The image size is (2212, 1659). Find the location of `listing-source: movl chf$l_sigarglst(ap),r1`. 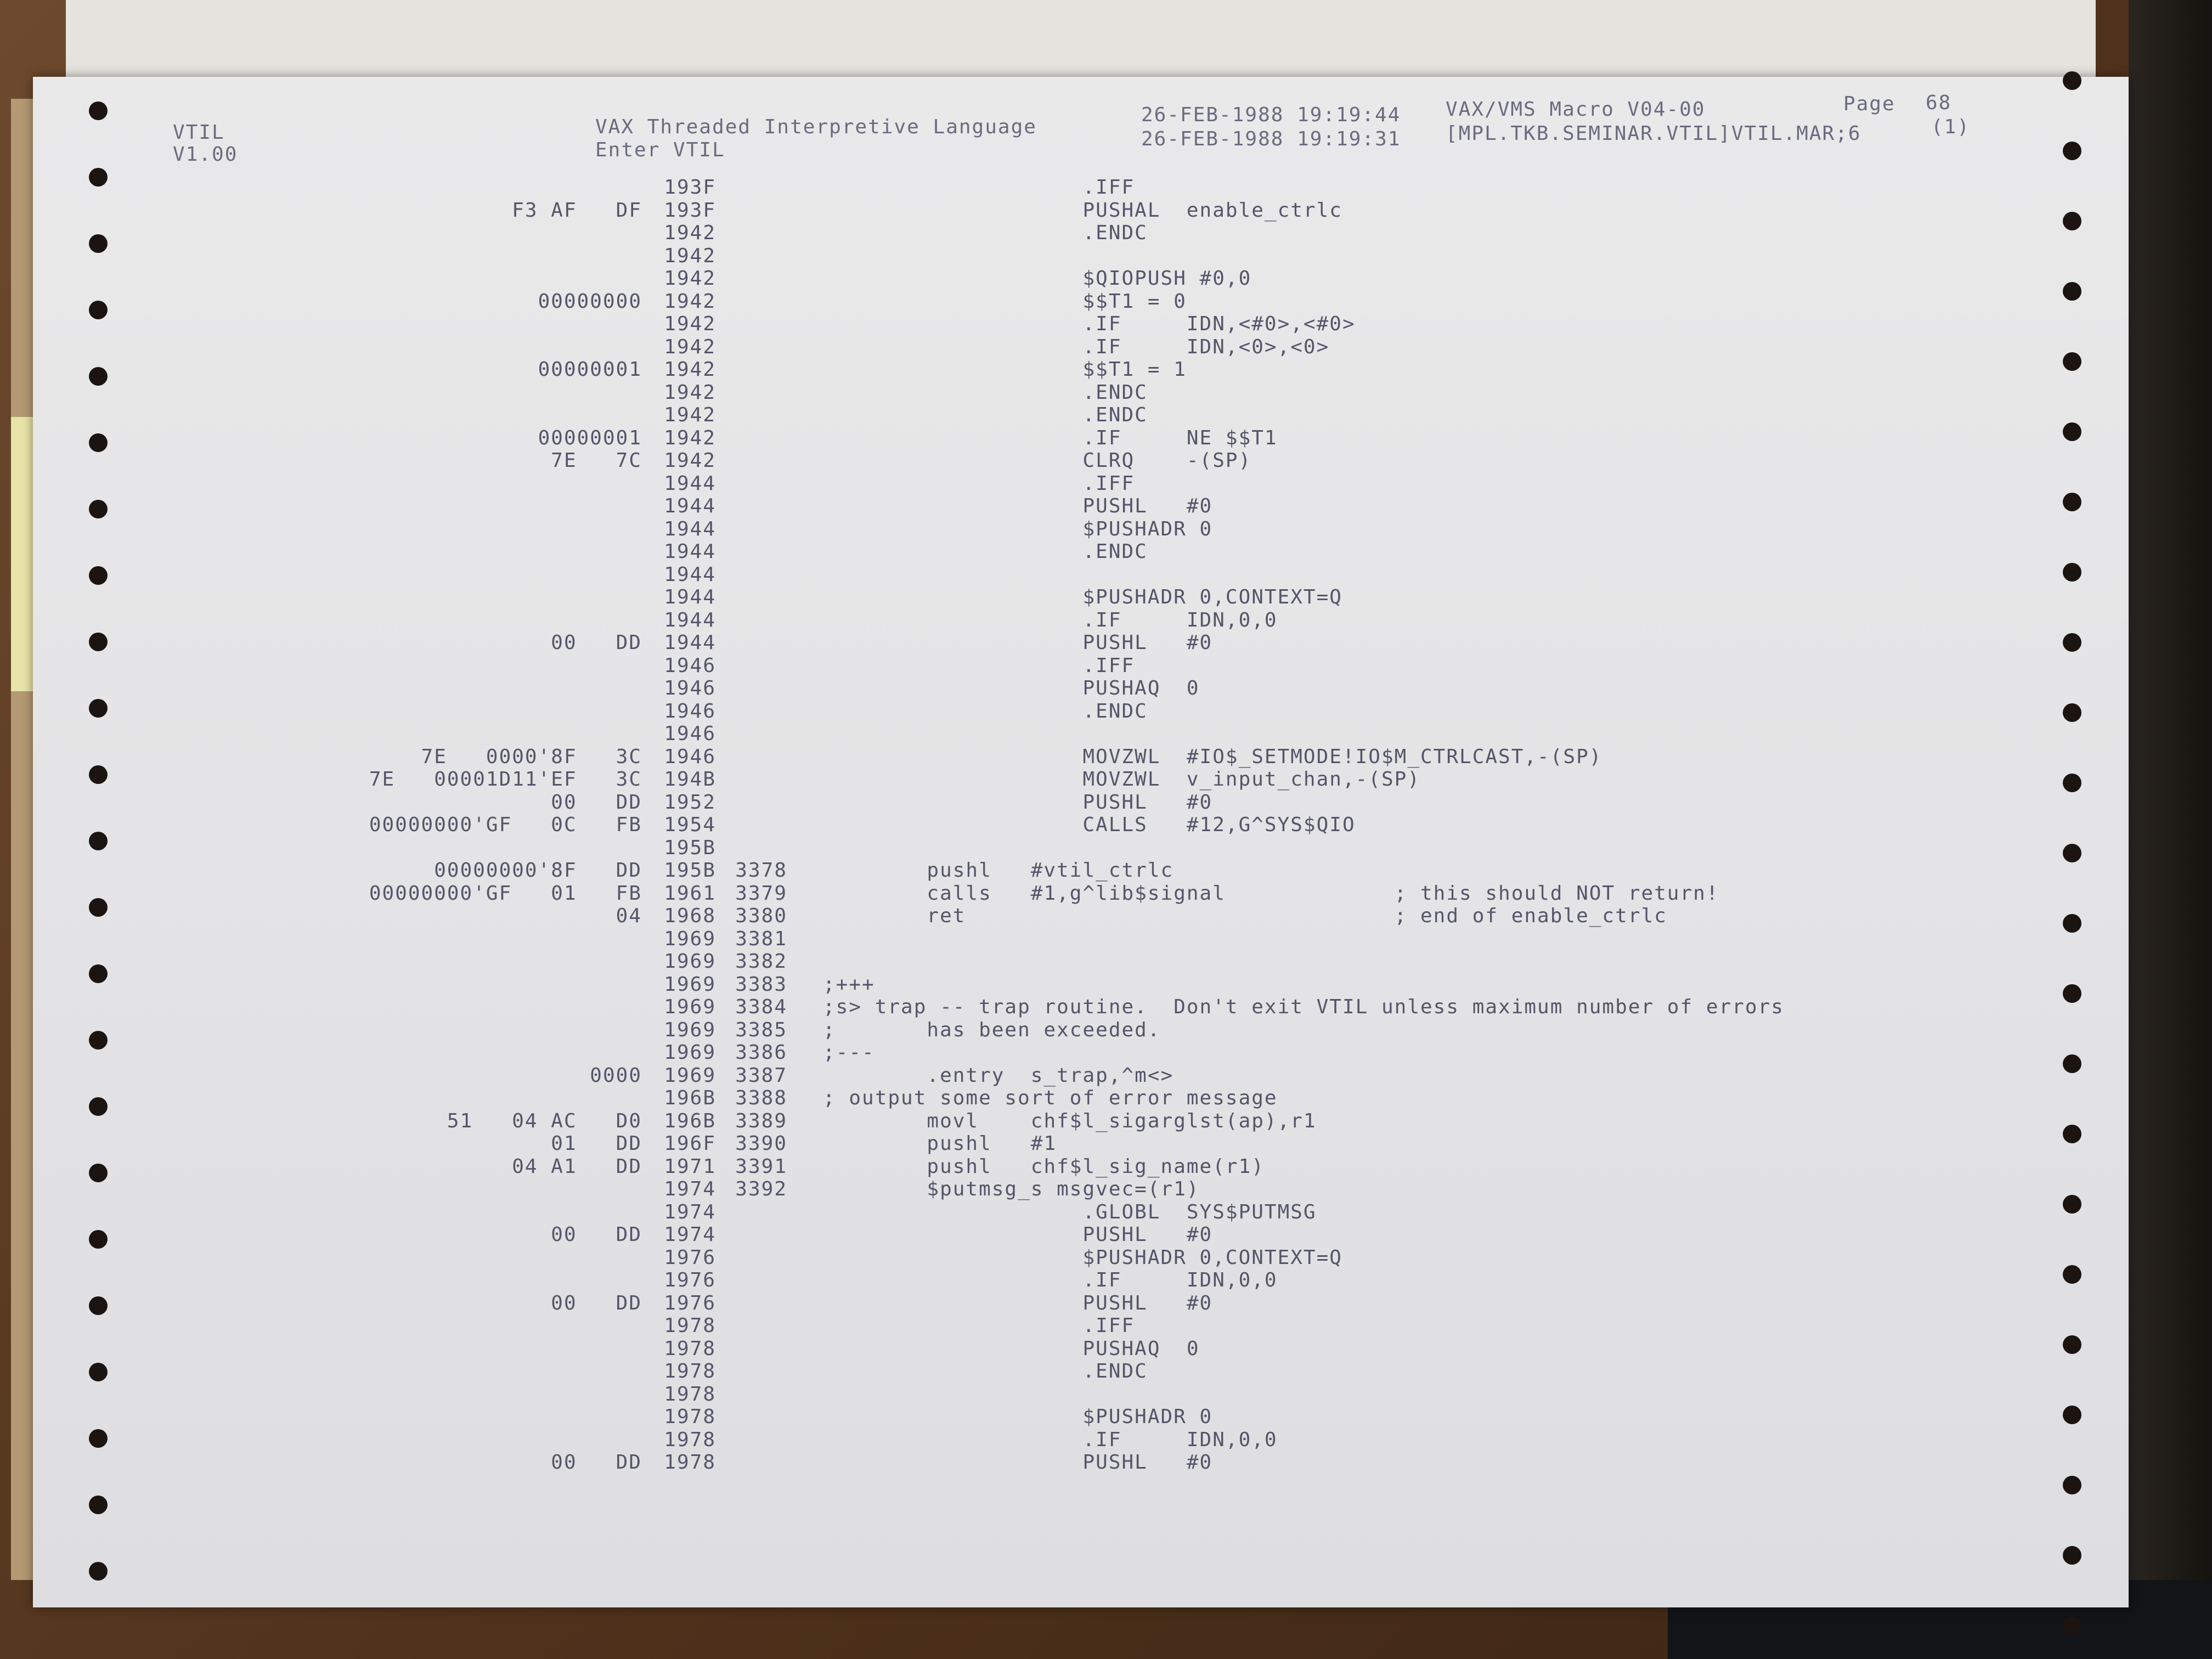

listing-source: movl chf$l_sigarglst(ap),r1 is located at coordinates (1070, 1120).